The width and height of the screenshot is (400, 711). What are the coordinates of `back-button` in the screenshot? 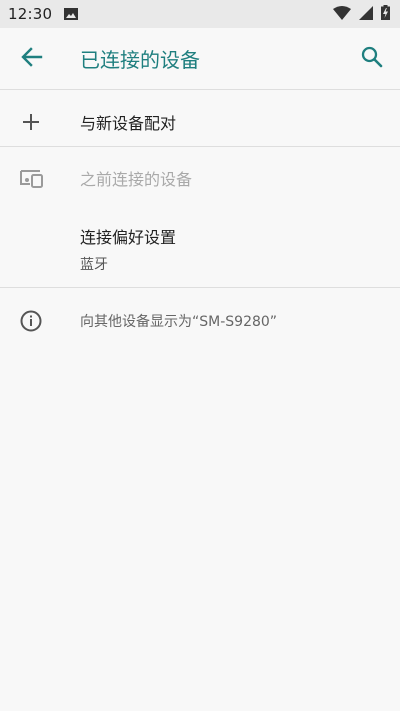 It's located at (32, 59).